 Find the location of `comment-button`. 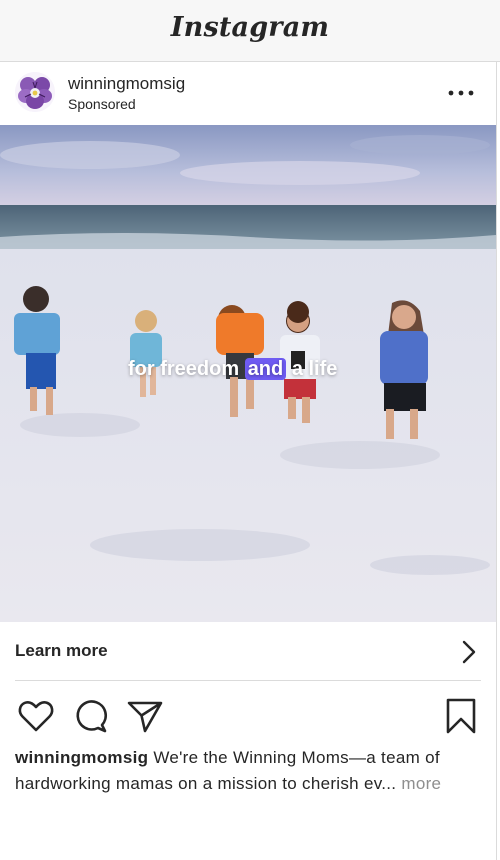

comment-button is located at coordinates (91, 716).